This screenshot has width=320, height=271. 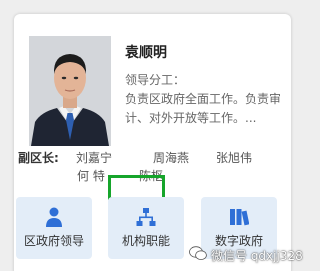 I want to click on tile-label: 区政府领导, so click(x=53, y=241).